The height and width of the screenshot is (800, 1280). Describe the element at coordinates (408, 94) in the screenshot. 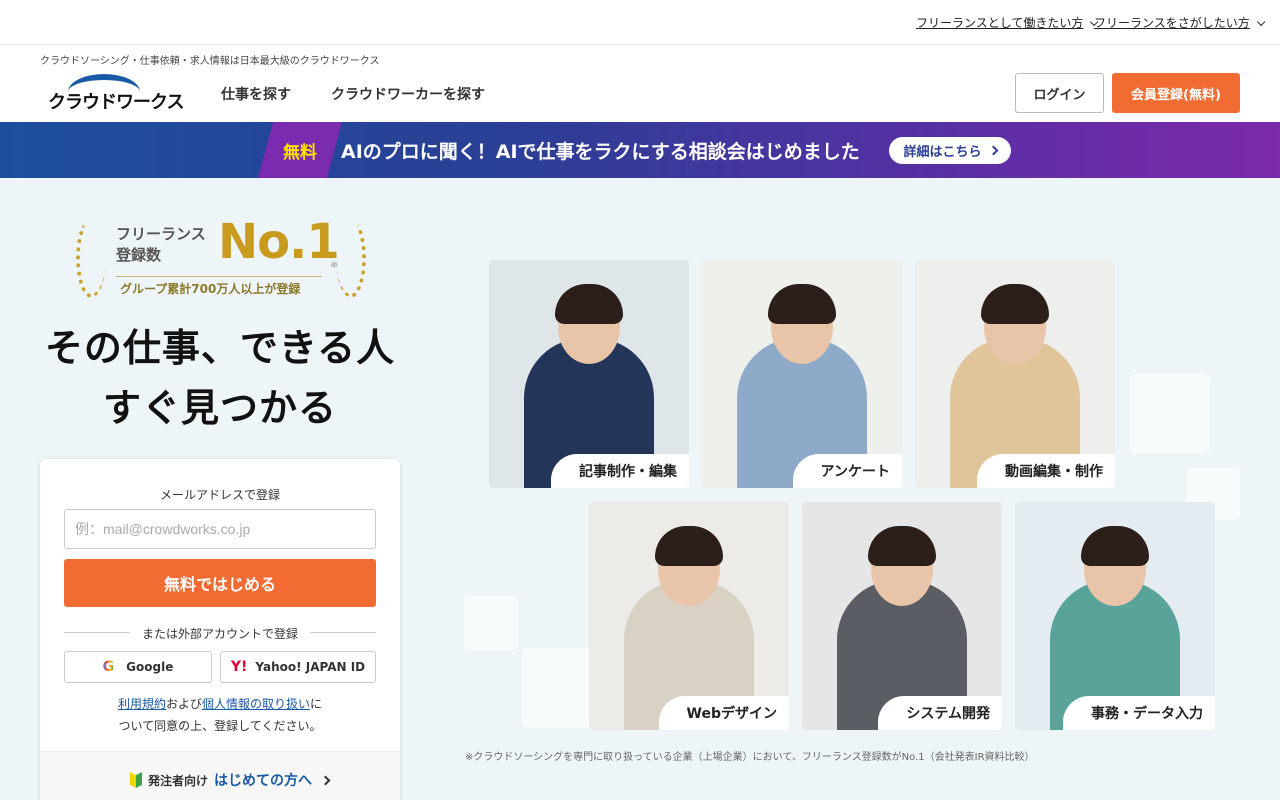

I see `nav-find-workers: クラウドワーカーを探す` at that location.